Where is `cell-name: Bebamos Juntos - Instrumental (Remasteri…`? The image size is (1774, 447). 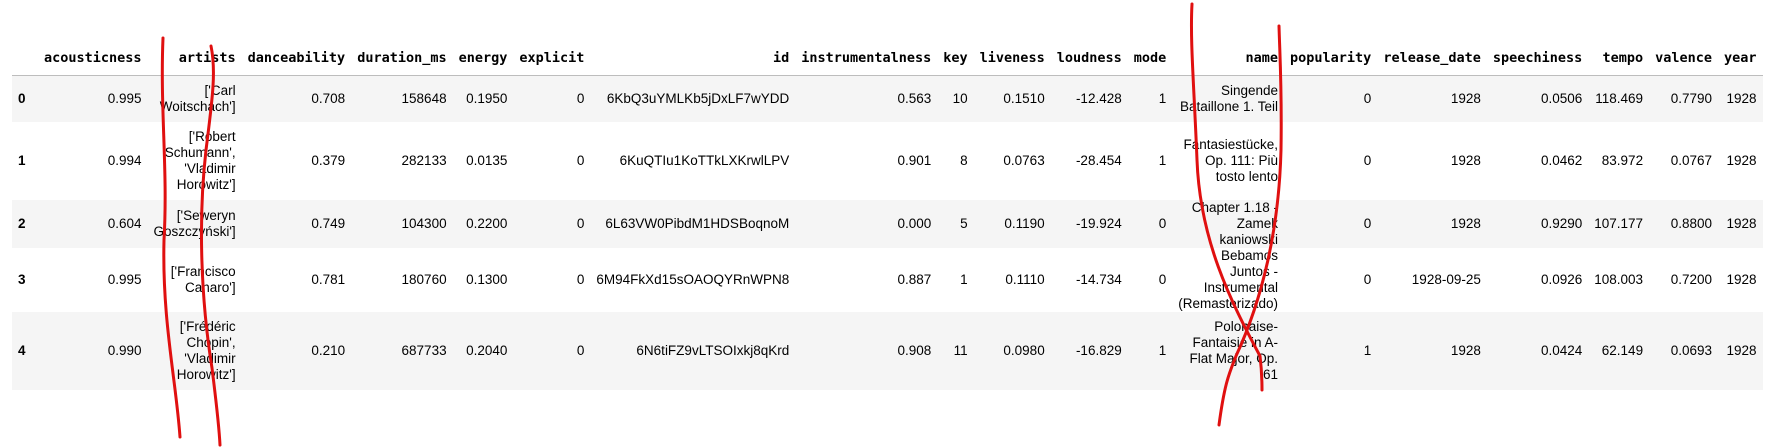 cell-name: Bebamos Juntos - Instrumental (Remasteri… is located at coordinates (1228, 279).